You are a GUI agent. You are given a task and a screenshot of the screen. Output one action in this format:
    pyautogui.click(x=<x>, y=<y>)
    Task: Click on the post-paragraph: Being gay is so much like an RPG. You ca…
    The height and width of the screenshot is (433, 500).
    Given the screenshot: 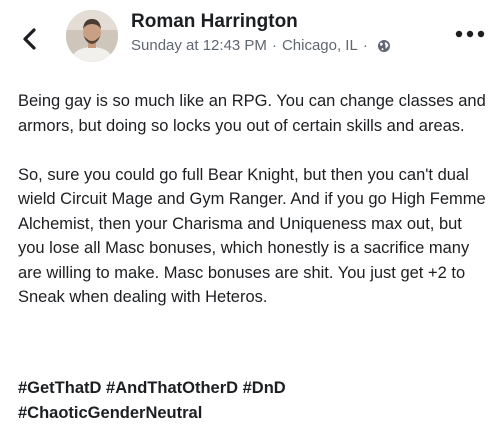 What is the action you would take?
    pyautogui.click(x=252, y=113)
    